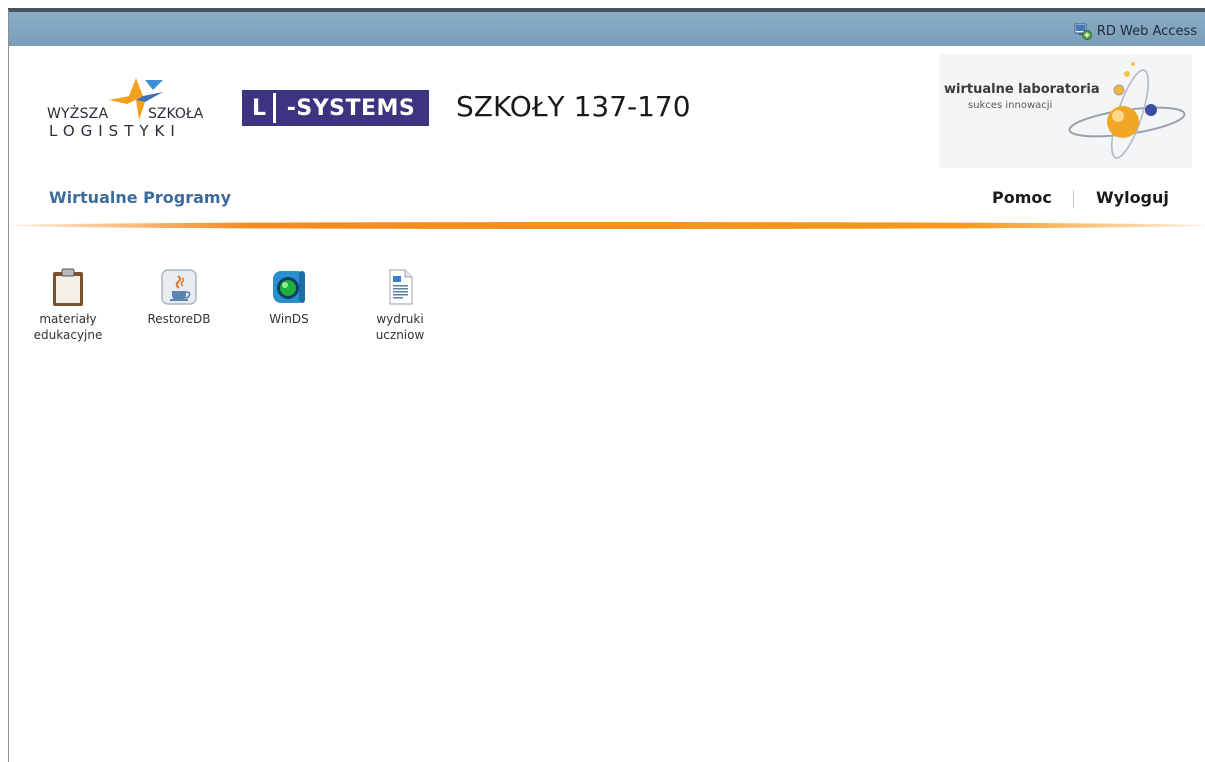 The width and height of the screenshot is (1205, 762). I want to click on app-label: materiały, so click(68, 319).